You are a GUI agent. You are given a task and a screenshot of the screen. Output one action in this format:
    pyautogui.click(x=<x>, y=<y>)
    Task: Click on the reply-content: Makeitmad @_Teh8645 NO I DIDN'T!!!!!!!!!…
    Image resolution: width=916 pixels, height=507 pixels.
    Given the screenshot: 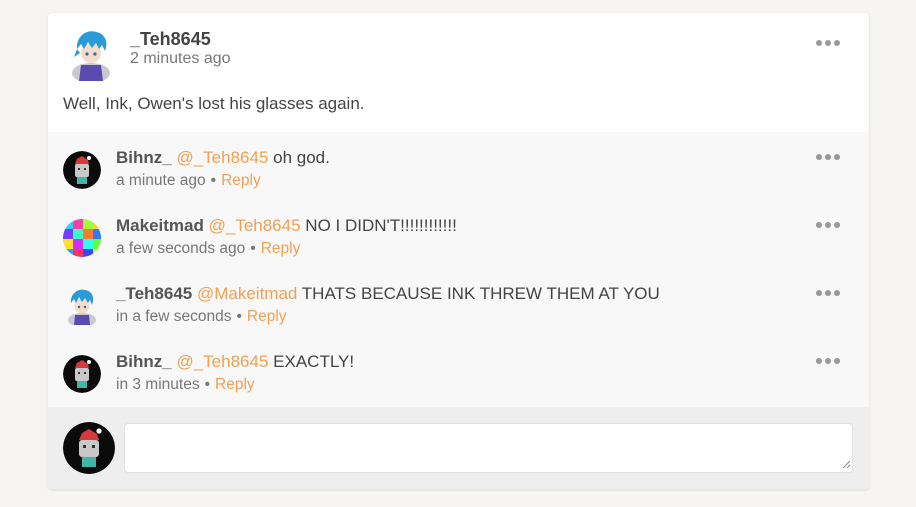 What is the action you would take?
    pyautogui.click(x=286, y=226)
    